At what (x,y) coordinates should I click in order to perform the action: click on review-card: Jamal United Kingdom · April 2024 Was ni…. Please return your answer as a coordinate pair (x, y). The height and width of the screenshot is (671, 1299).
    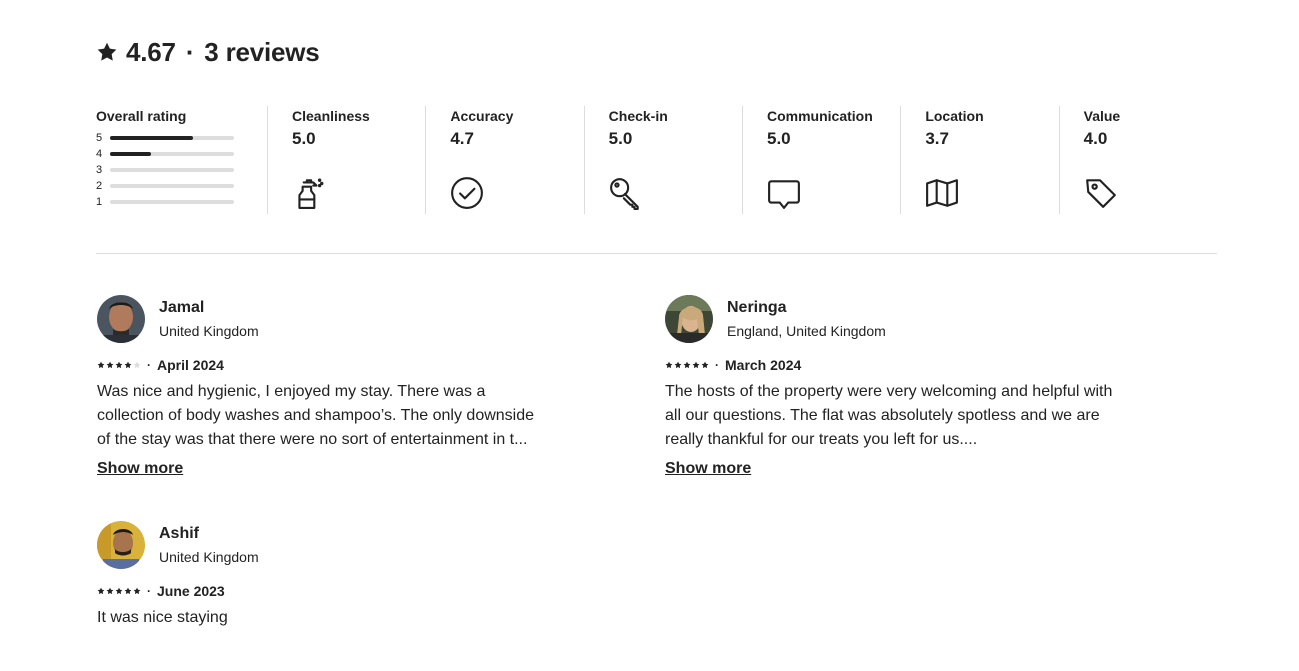
    Looking at the image, I should click on (327, 386).